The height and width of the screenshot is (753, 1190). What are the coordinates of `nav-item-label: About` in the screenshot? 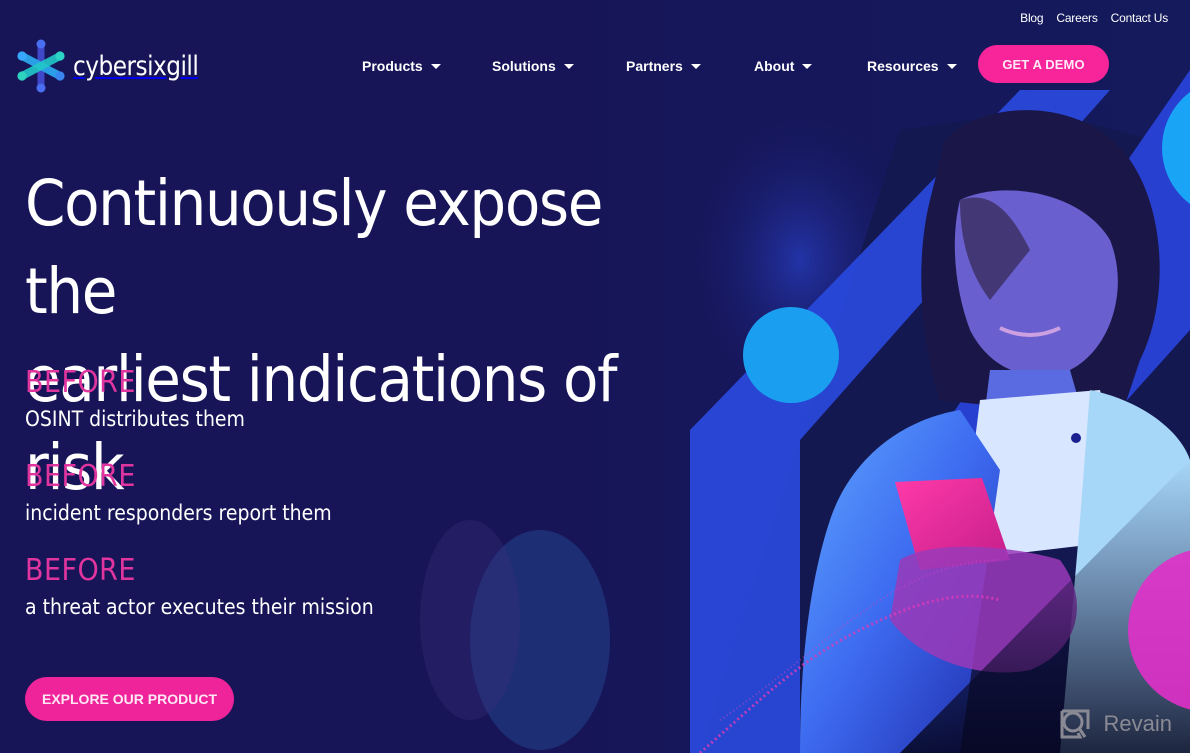 It's located at (774, 66).